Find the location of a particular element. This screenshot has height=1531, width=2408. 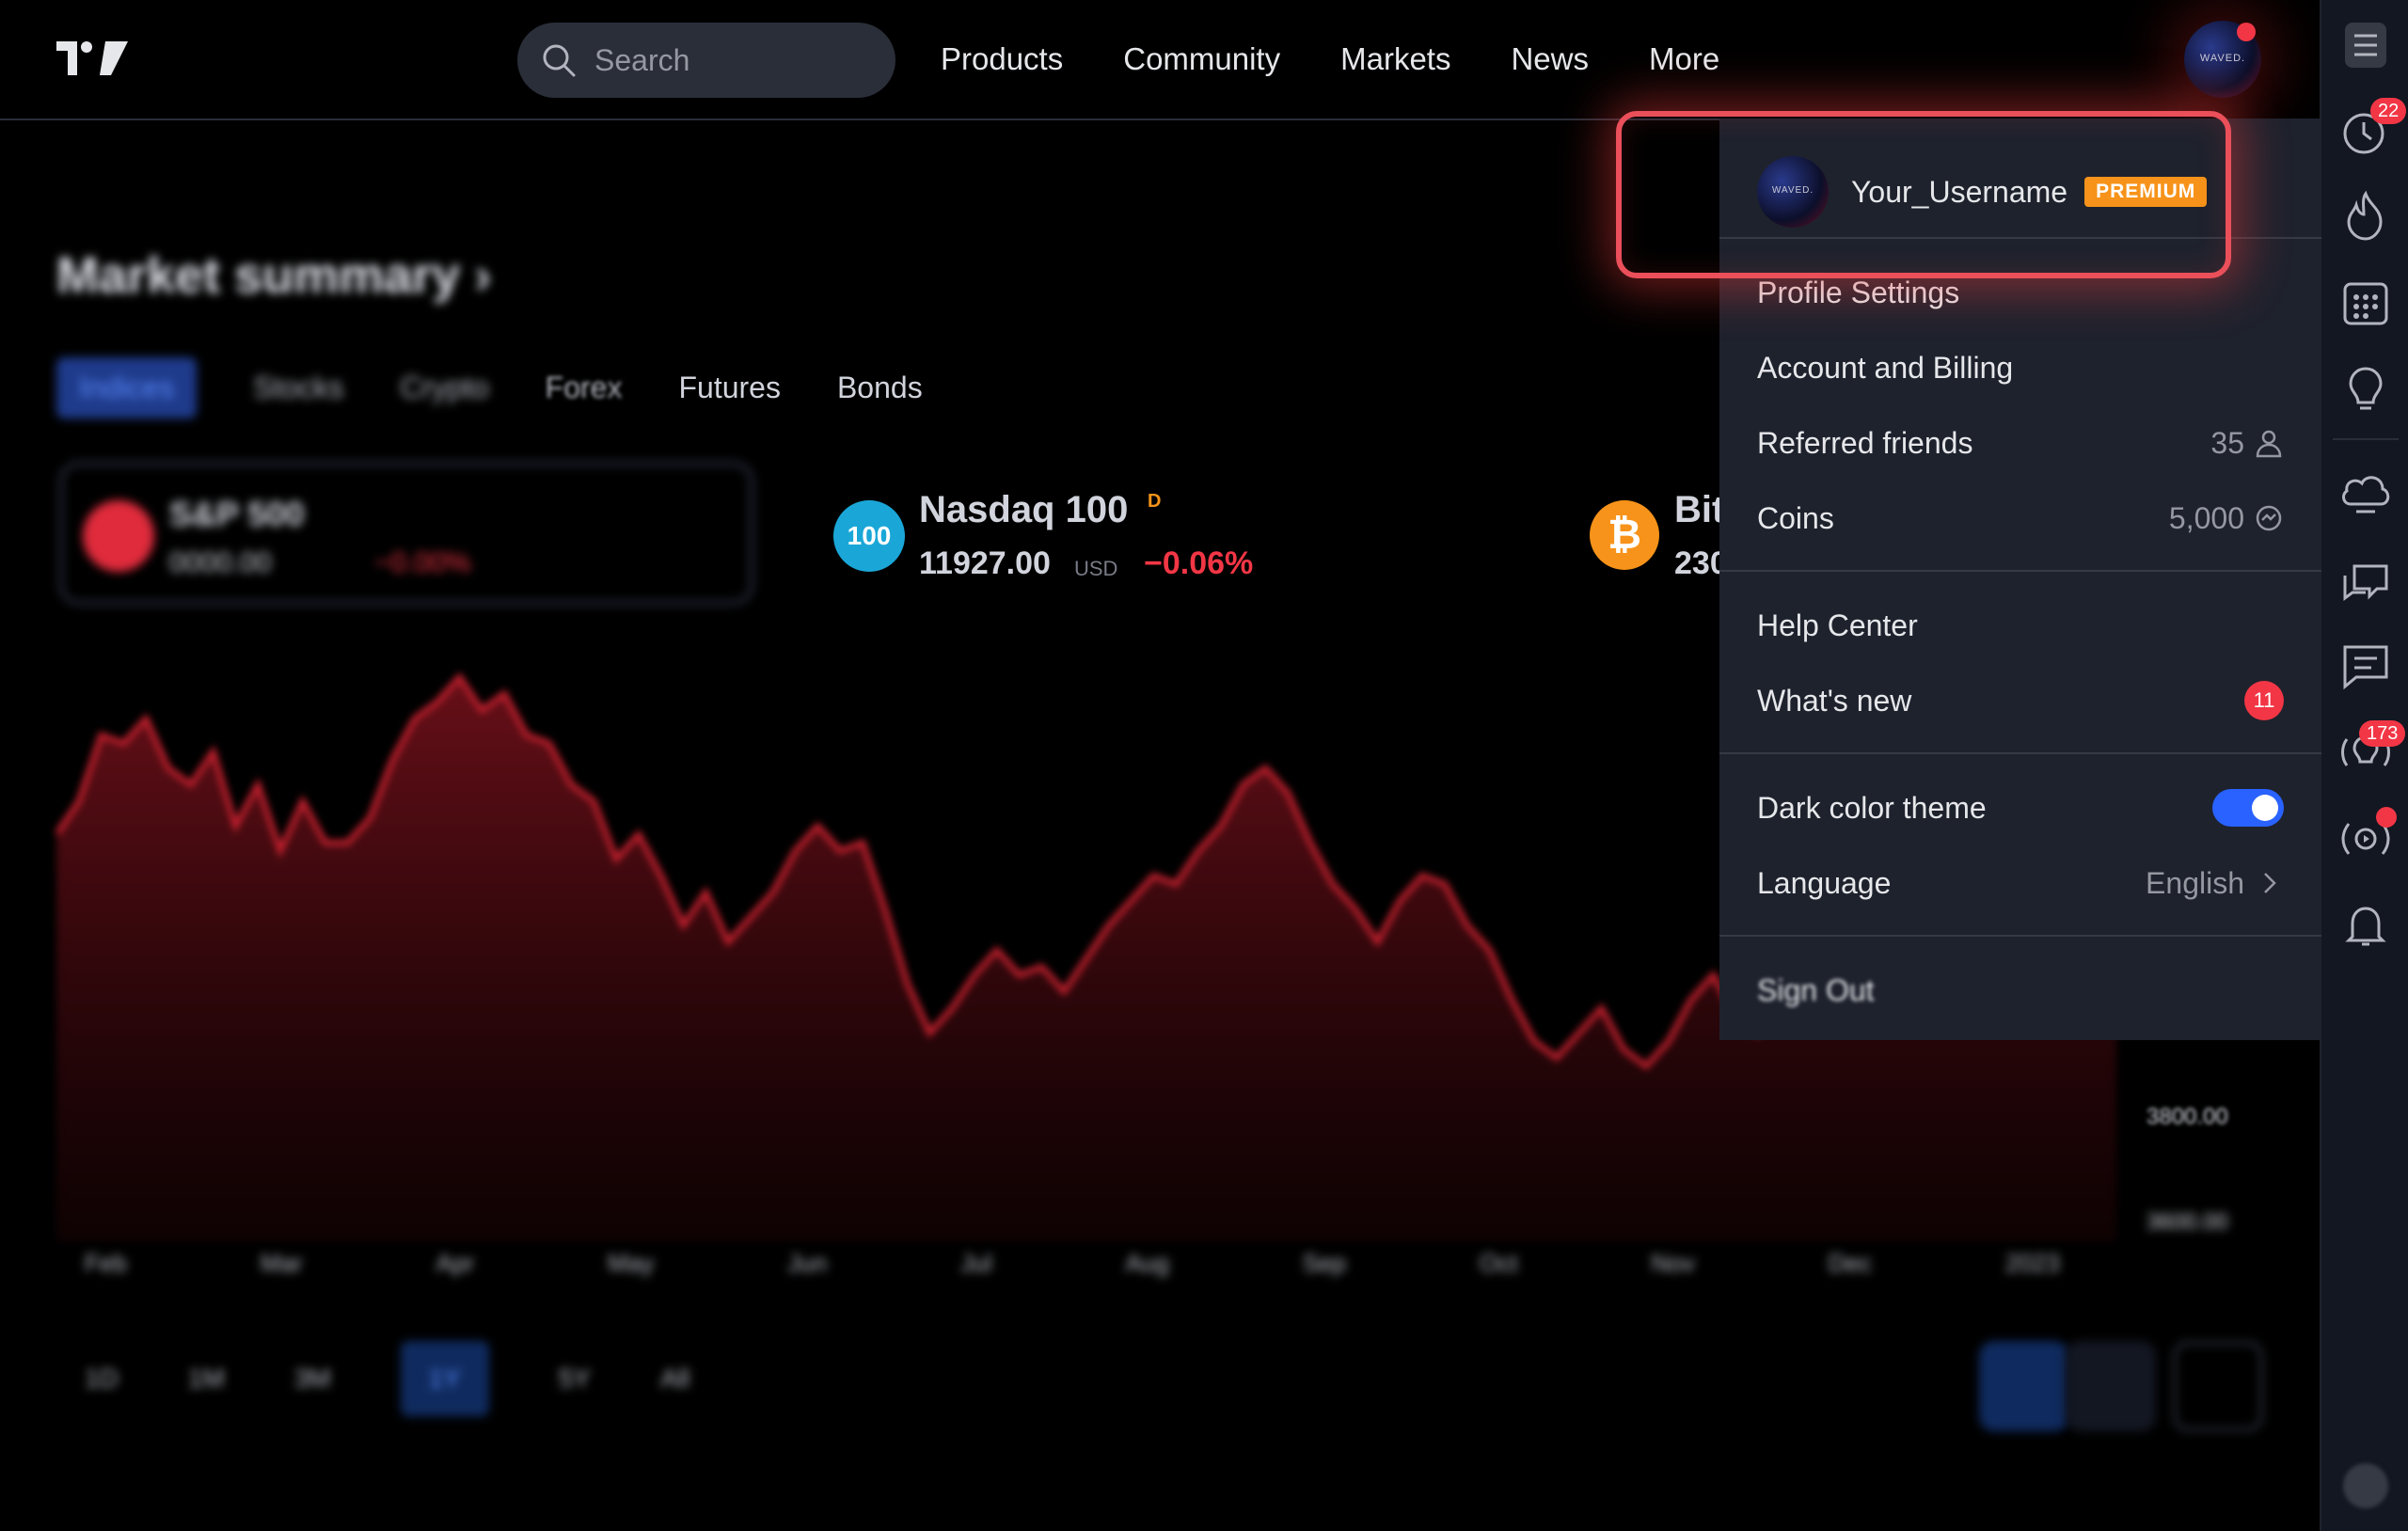

chat-cloud-icon is located at coordinates (2366, 494).